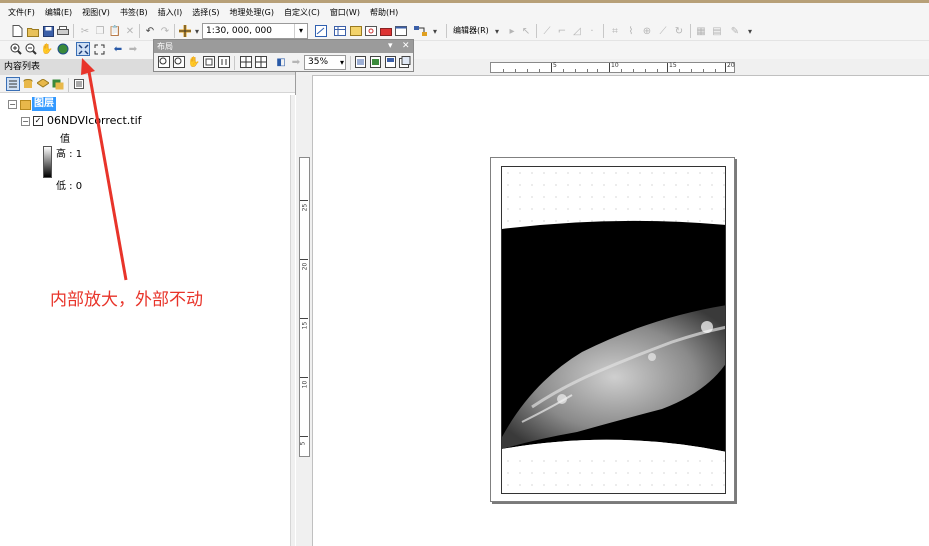  I want to click on undo-icon: ↶, so click(150, 31).